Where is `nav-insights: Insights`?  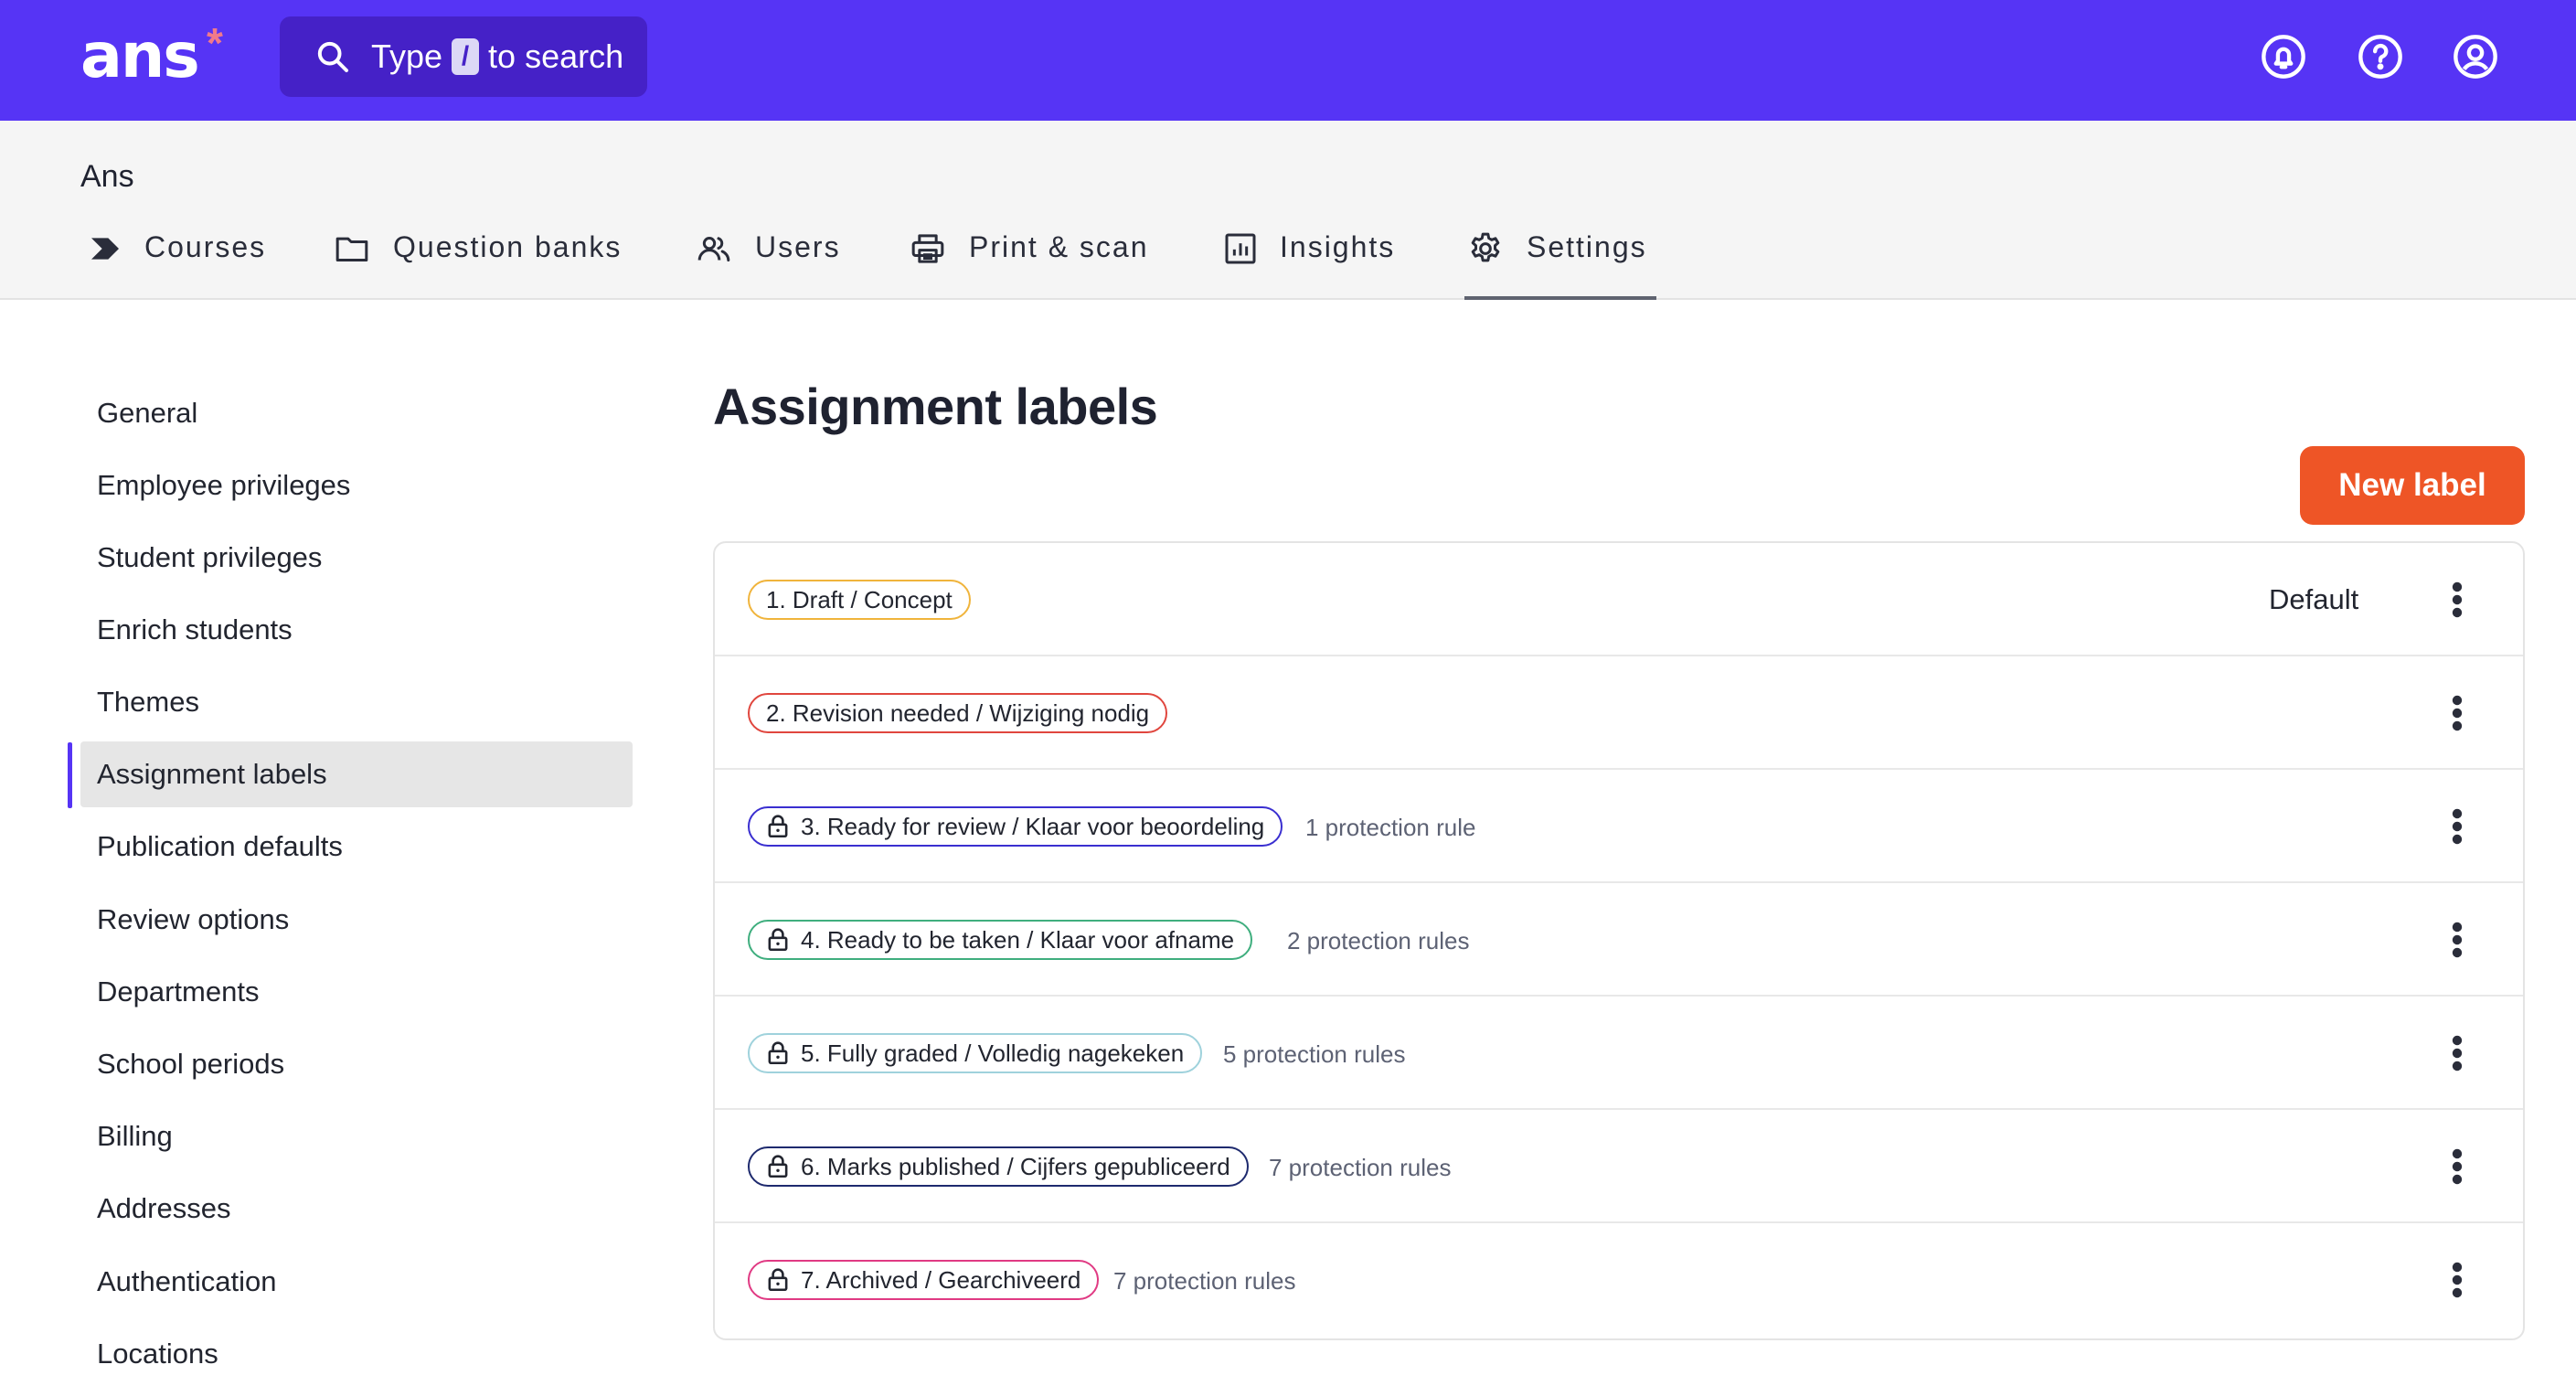
nav-insights: Insights is located at coordinates (1308, 264).